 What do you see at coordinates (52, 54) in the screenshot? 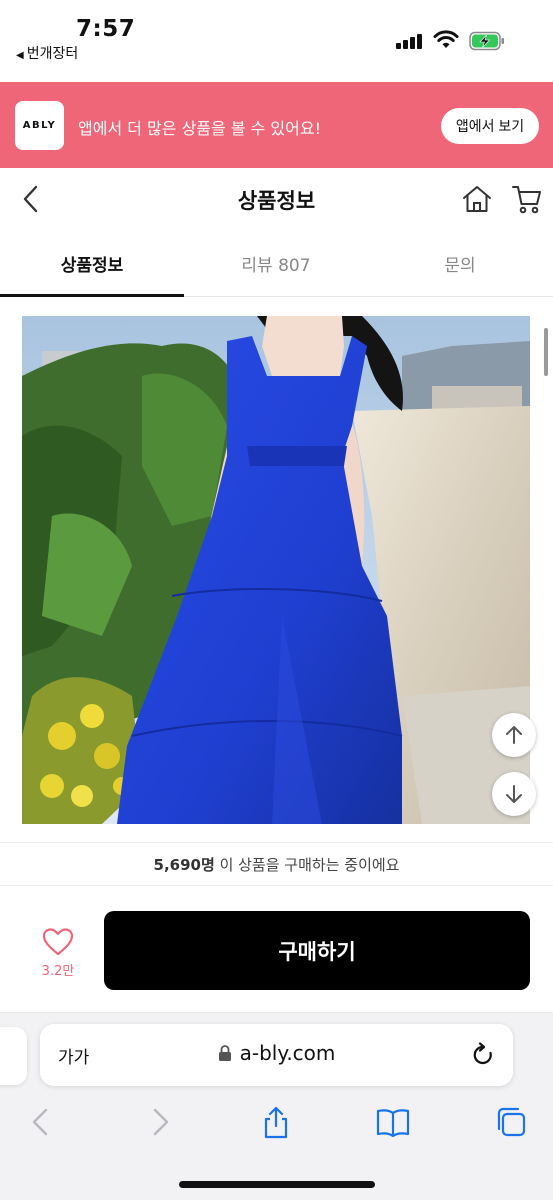
I see `back-app-label: 번개장터` at bounding box center [52, 54].